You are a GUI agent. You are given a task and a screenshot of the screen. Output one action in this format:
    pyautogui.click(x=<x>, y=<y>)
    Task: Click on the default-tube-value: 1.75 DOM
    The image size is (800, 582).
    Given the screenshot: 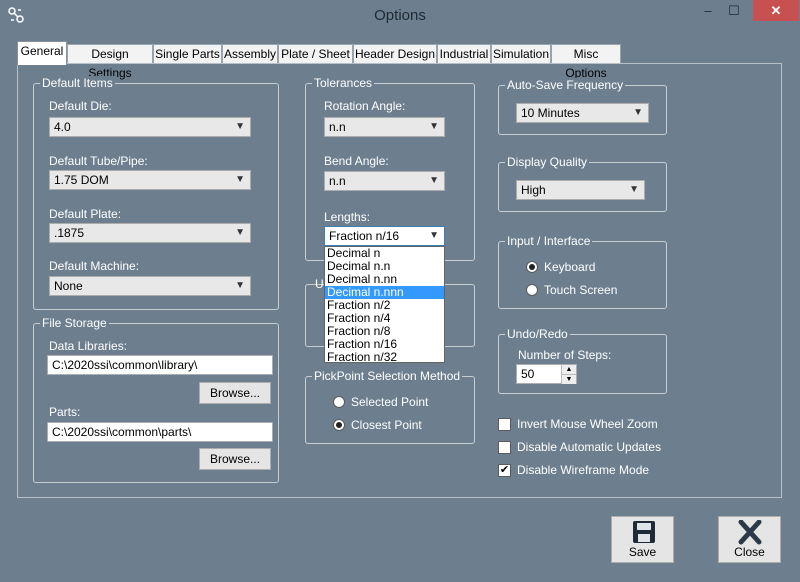 What is the action you would take?
    pyautogui.click(x=81, y=180)
    